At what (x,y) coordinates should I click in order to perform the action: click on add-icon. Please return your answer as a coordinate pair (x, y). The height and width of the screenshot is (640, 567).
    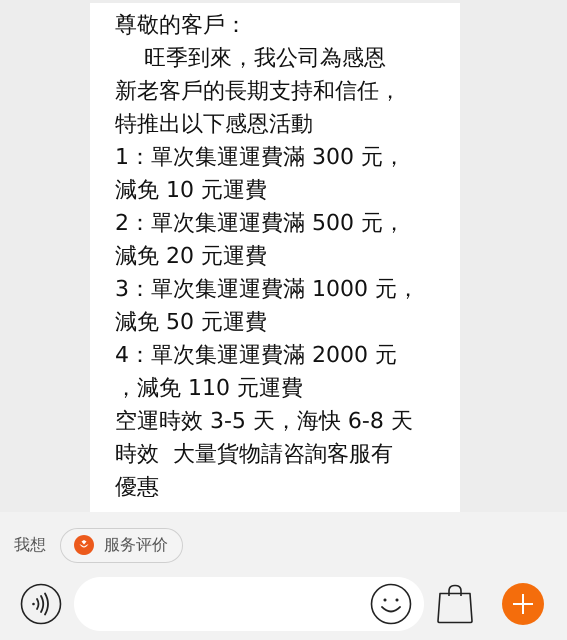
    Looking at the image, I should click on (523, 604).